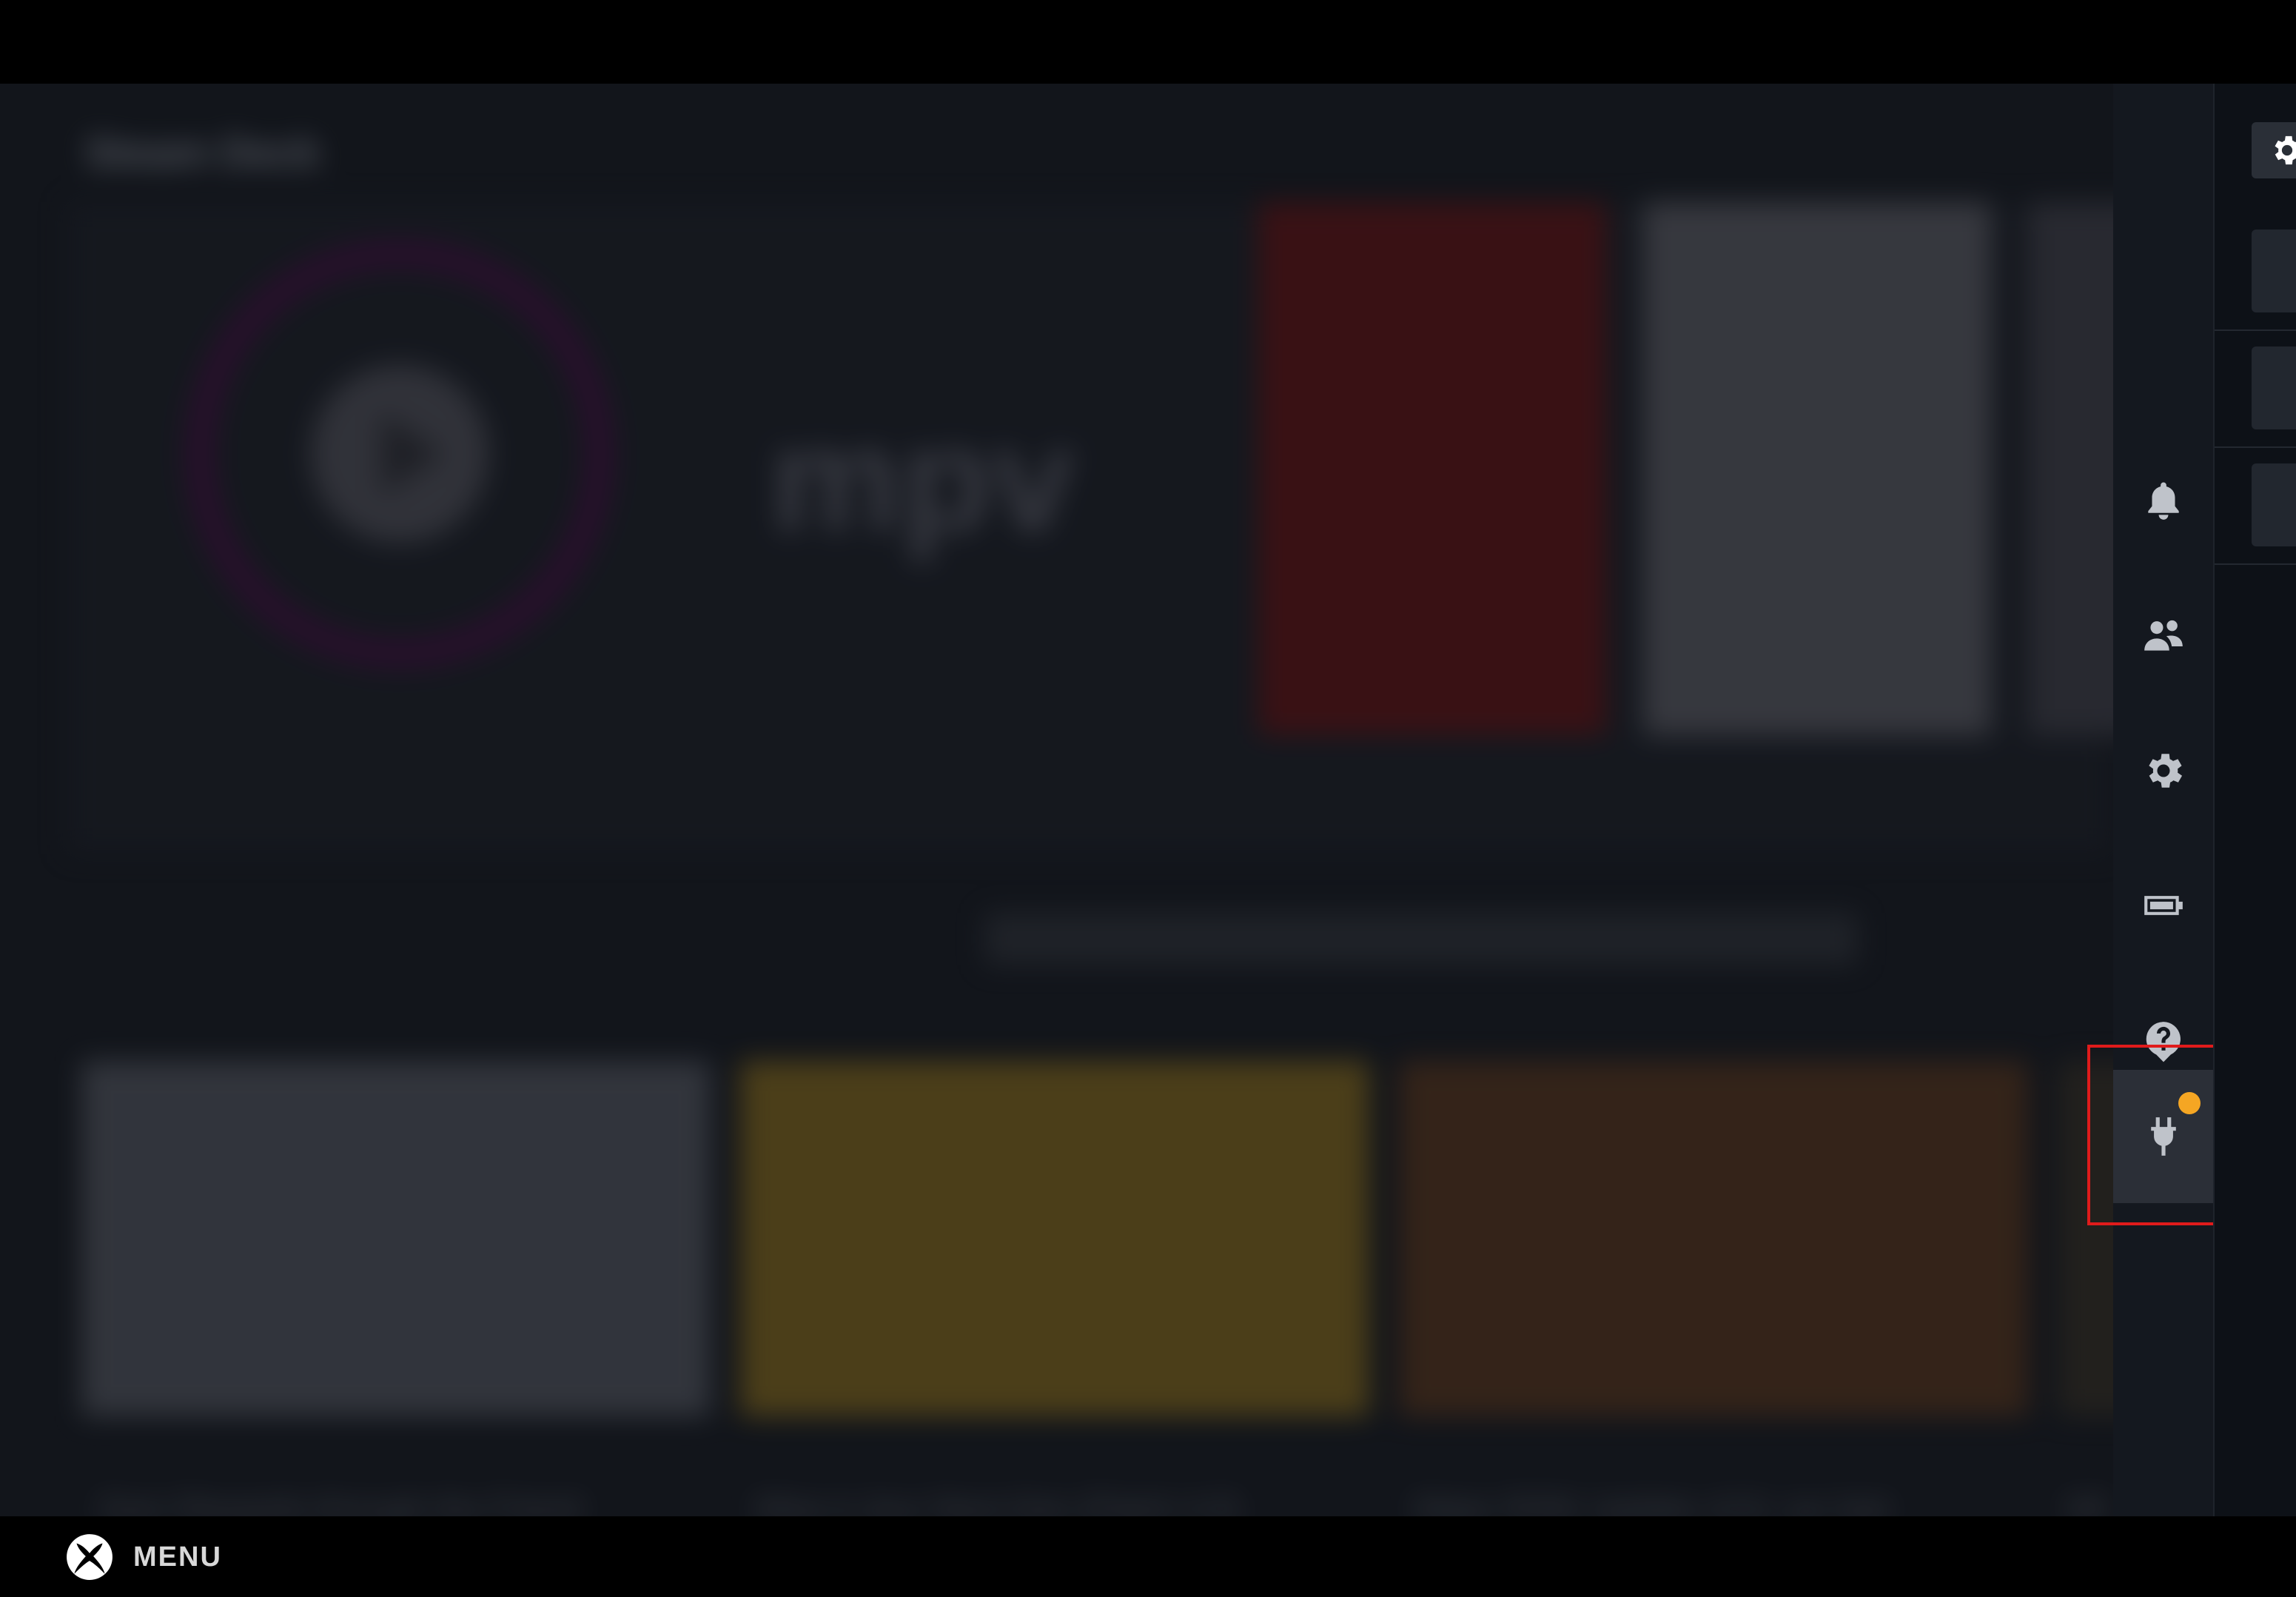 This screenshot has height=1597, width=2296. What do you see at coordinates (923, 479) in the screenshot?
I see `hero-logo-text: mpv` at bounding box center [923, 479].